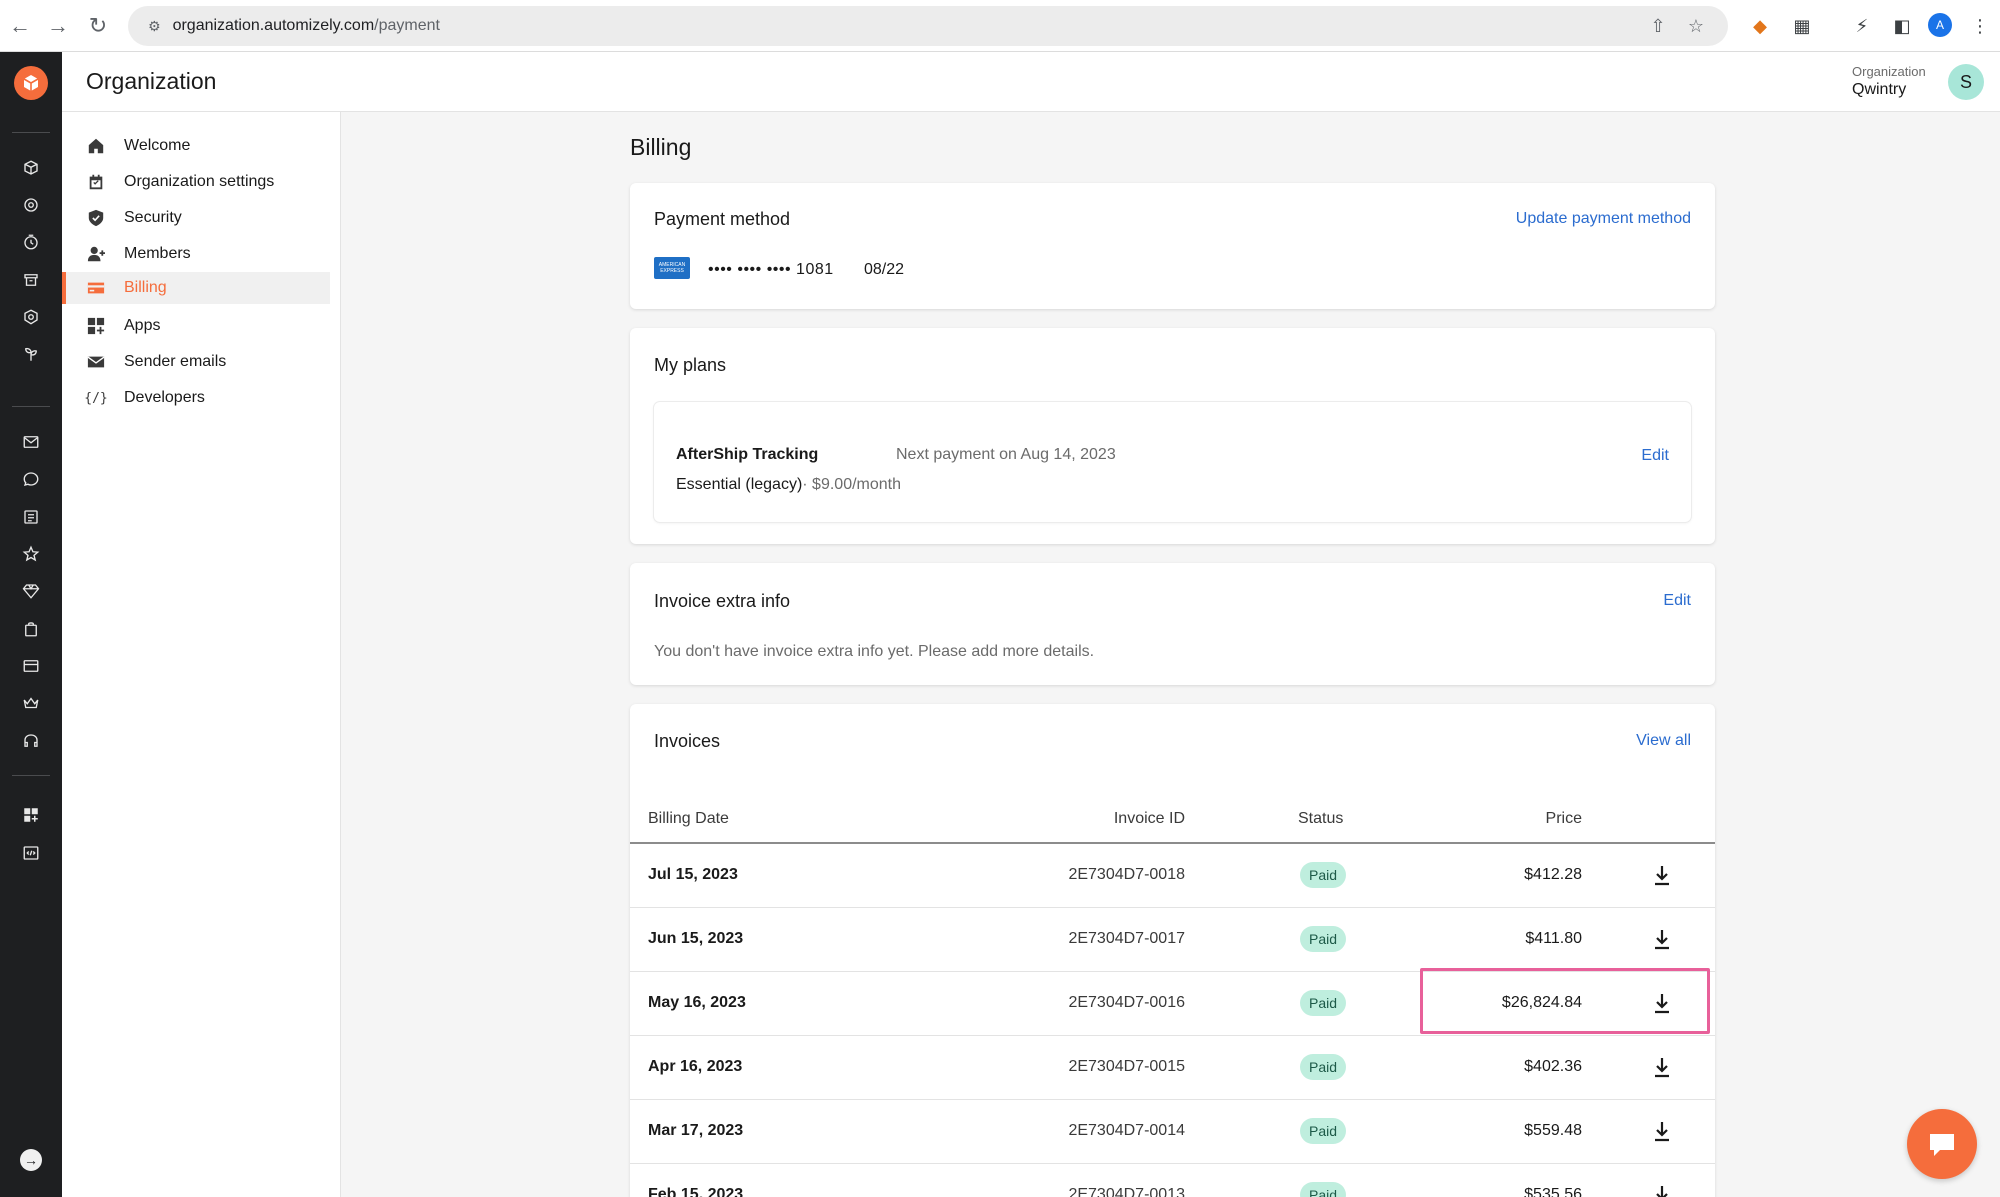 The image size is (2000, 1197). What do you see at coordinates (98, 26) in the screenshot?
I see `reload-icon: ↻` at bounding box center [98, 26].